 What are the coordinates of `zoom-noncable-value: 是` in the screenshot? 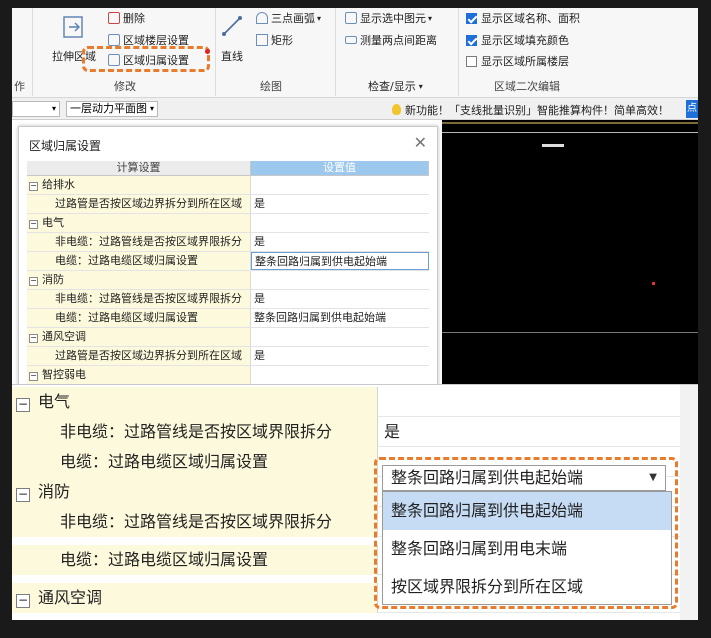 It's located at (528, 432).